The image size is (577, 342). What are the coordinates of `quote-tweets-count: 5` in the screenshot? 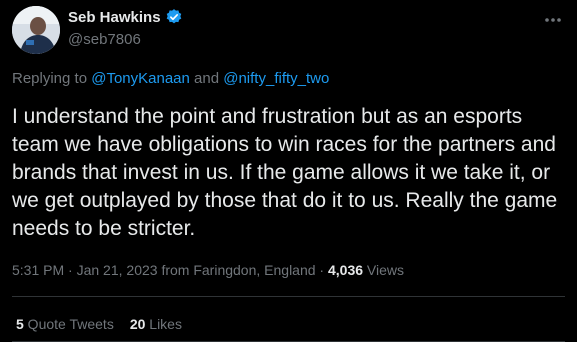 It's located at (20, 324).